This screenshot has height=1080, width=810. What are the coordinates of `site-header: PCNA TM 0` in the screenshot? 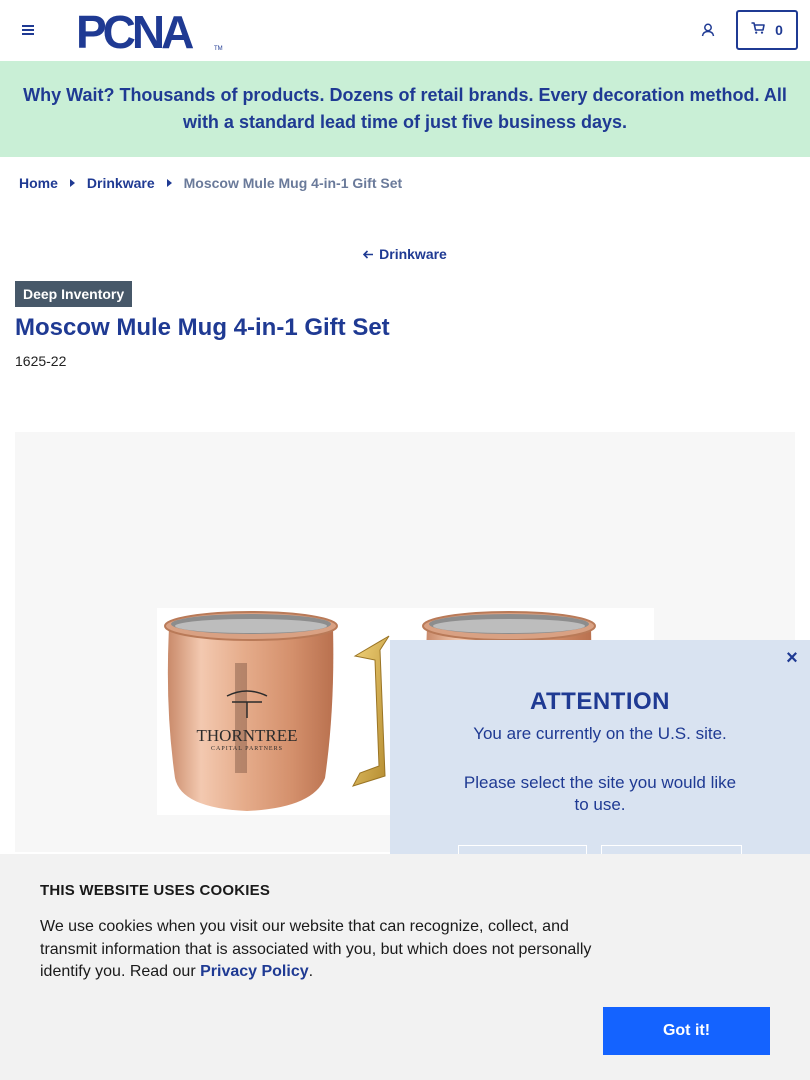 It's located at (405, 30).